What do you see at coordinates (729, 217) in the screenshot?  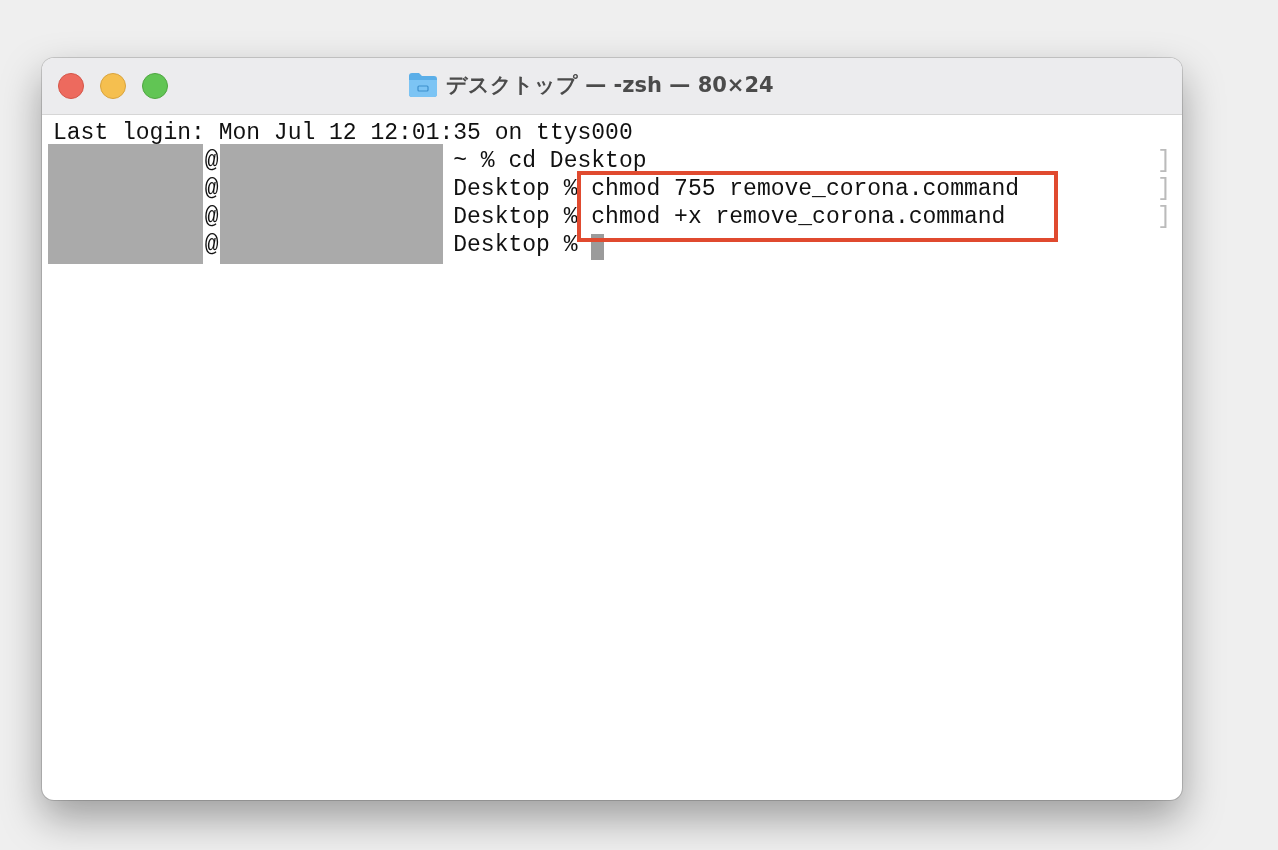 I see `terminal-command: Desktop % chmod +x remove_corona.command` at bounding box center [729, 217].